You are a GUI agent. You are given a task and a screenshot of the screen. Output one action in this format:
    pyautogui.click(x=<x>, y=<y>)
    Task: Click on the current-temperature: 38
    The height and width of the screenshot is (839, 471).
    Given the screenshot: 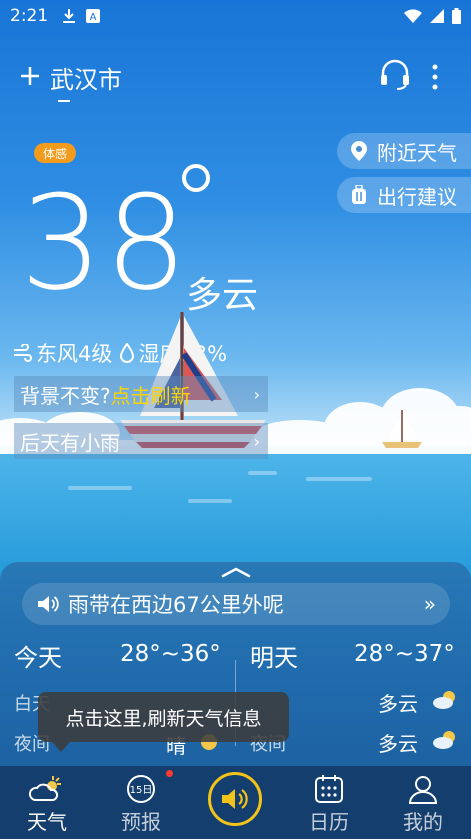 What is the action you would take?
    pyautogui.click(x=105, y=243)
    